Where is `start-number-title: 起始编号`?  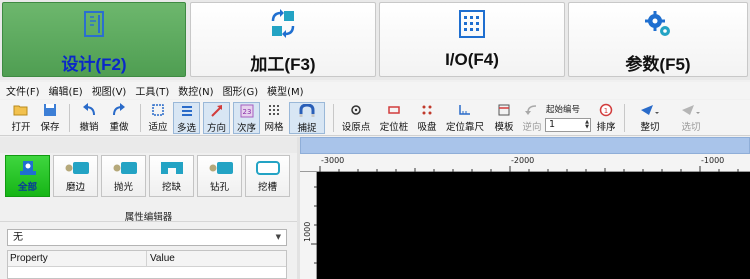 start-number-title: 起始编号 is located at coordinates (563, 110).